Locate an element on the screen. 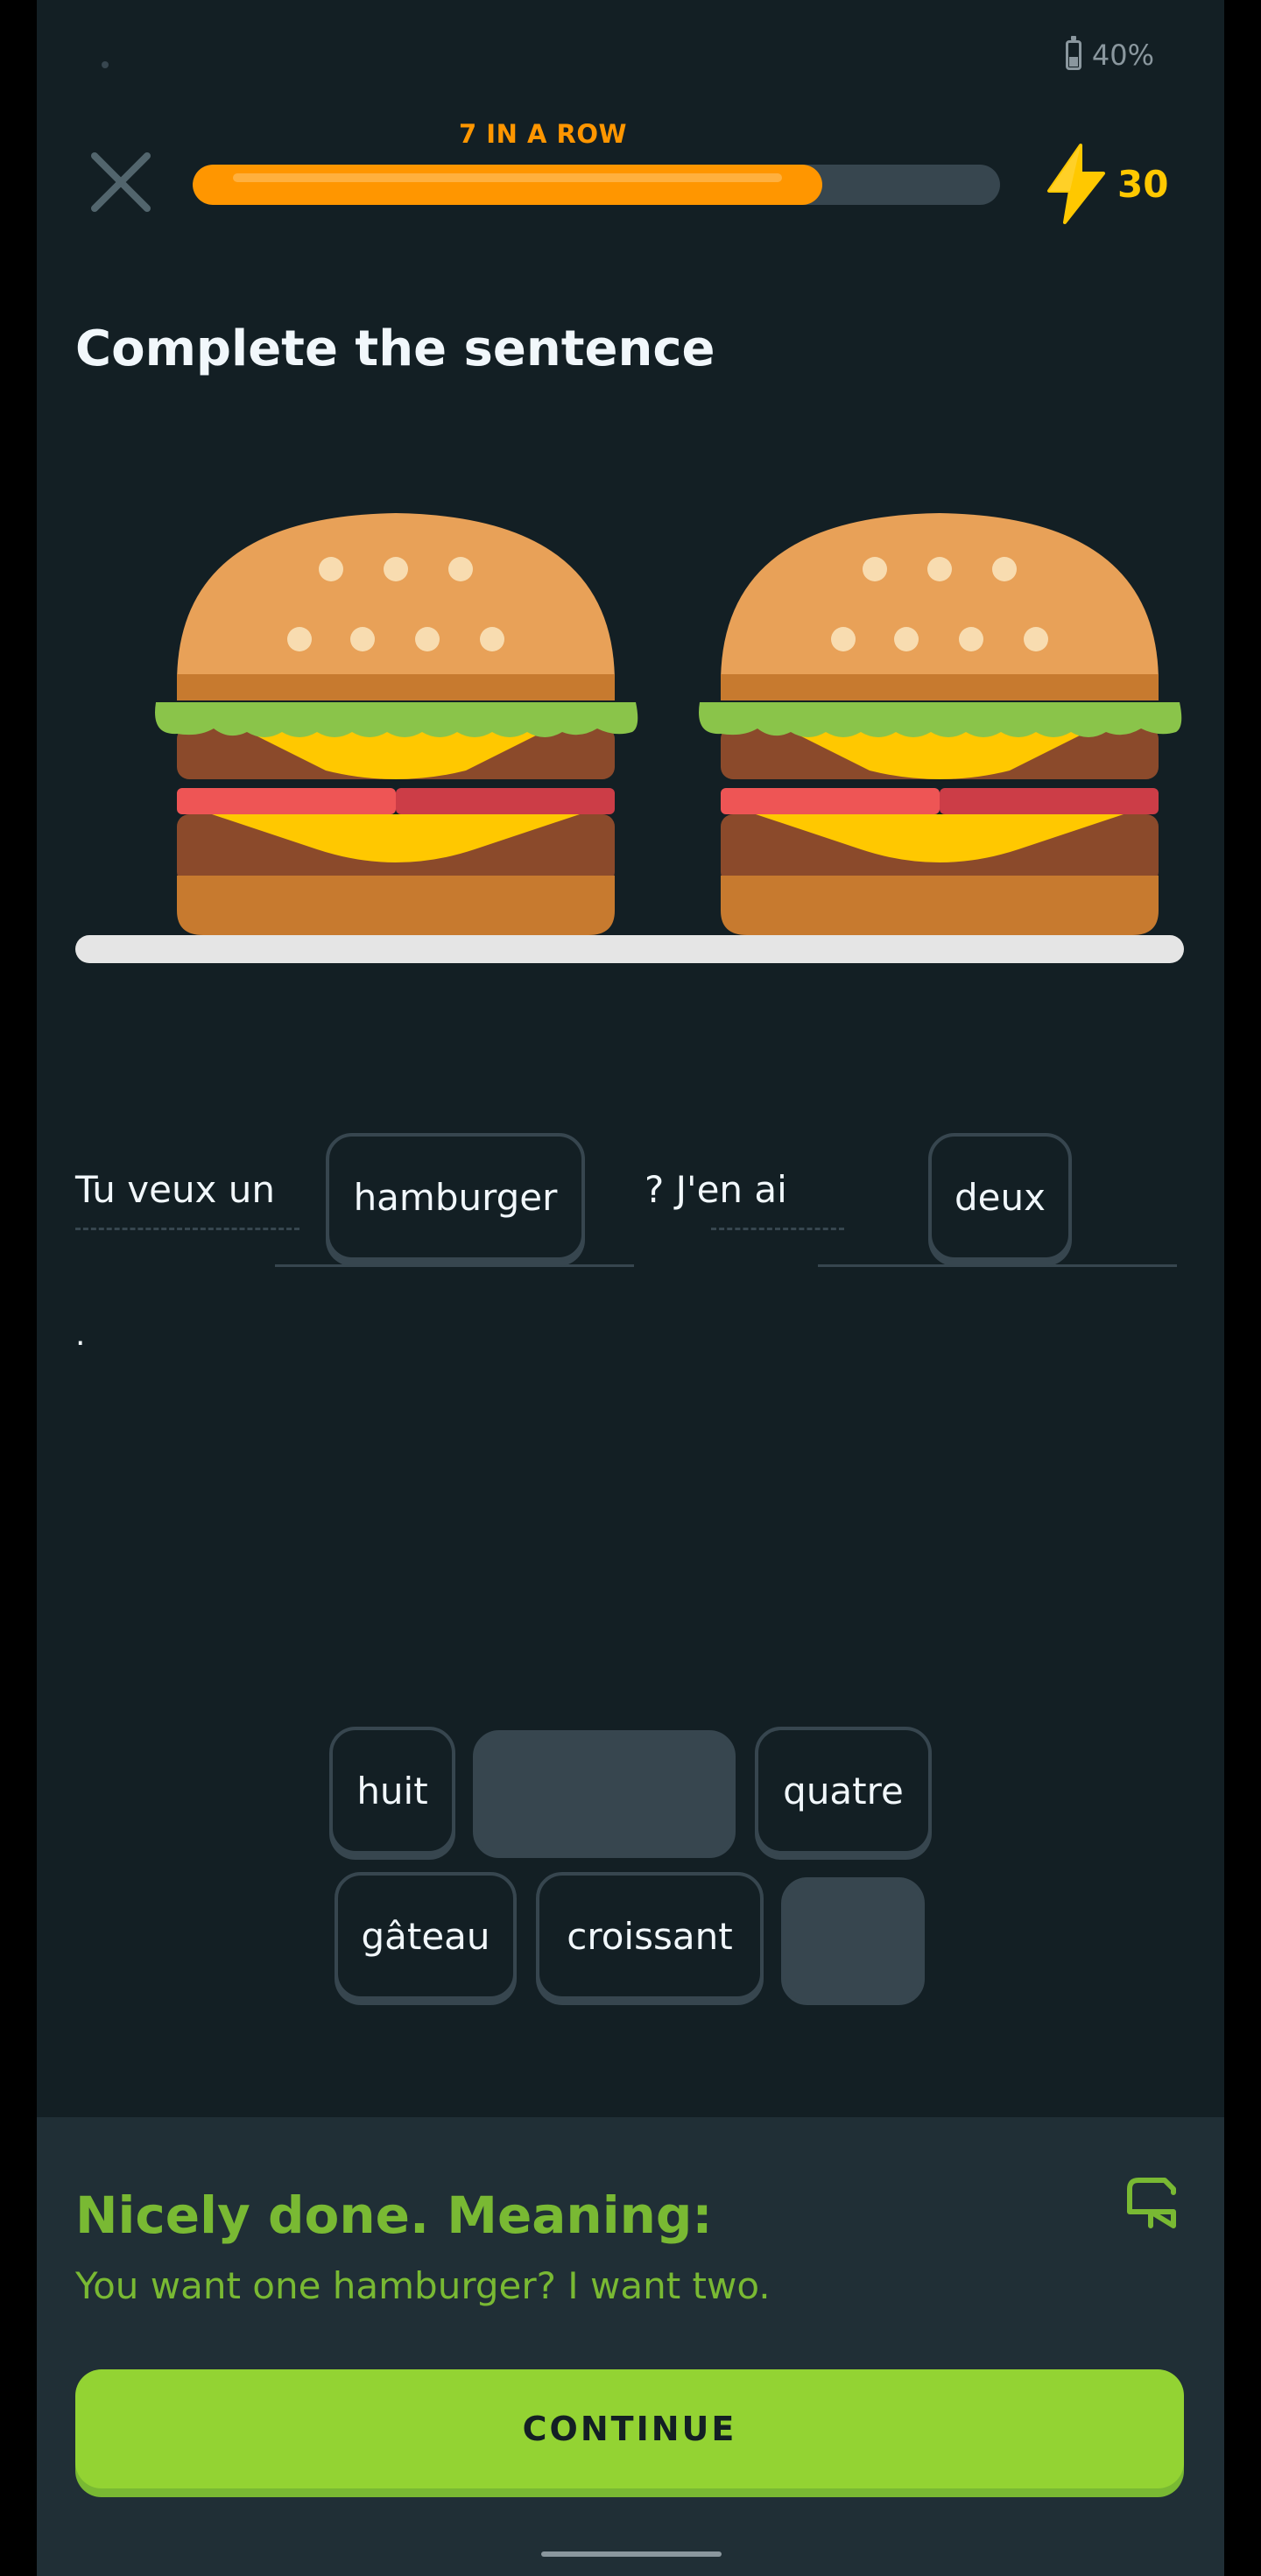 This screenshot has height=2576, width=1261. plate is located at coordinates (629, 949).